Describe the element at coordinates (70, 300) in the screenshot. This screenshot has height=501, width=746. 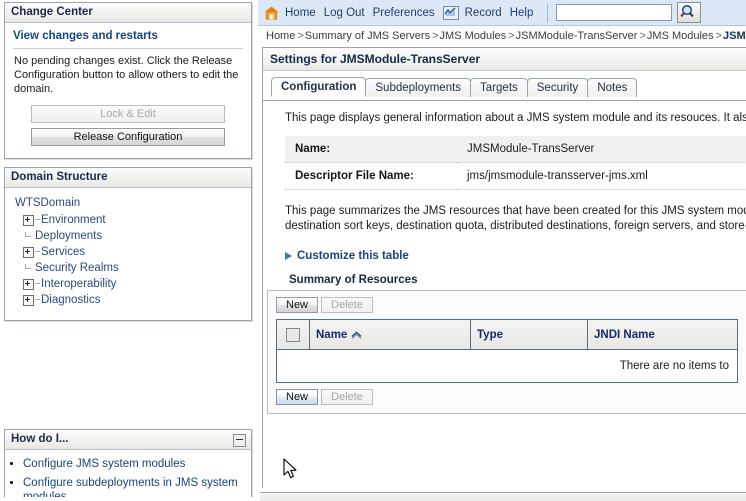
I see `tree-link-diagnostics: Diagnostics` at that location.